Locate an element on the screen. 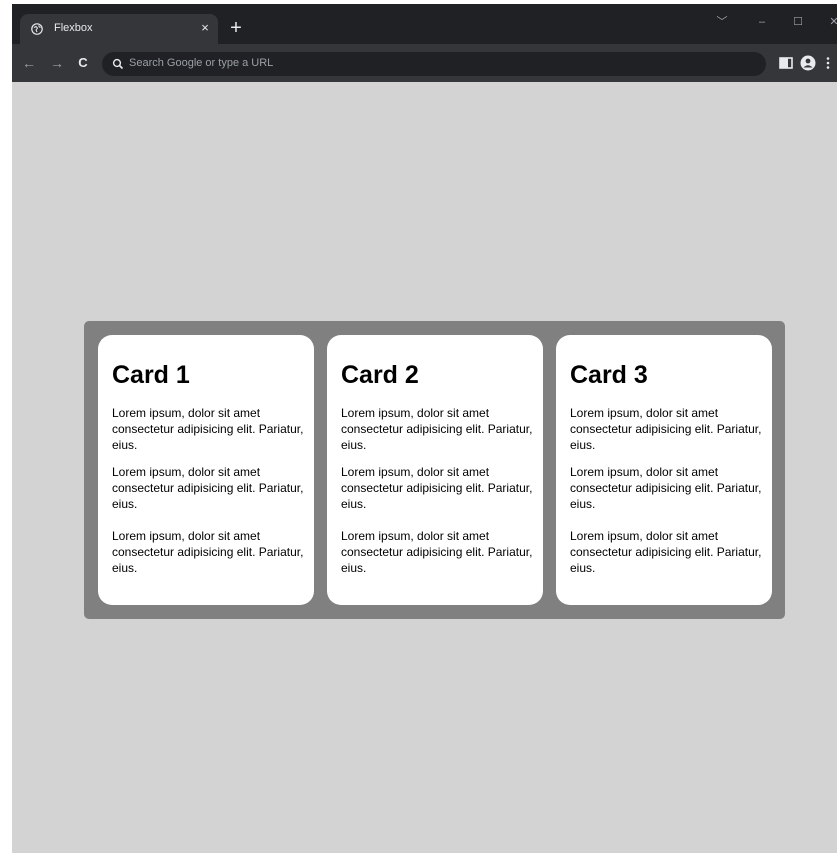 The height and width of the screenshot is (853, 837). maximize-icon: ☐ is located at coordinates (798, 22).